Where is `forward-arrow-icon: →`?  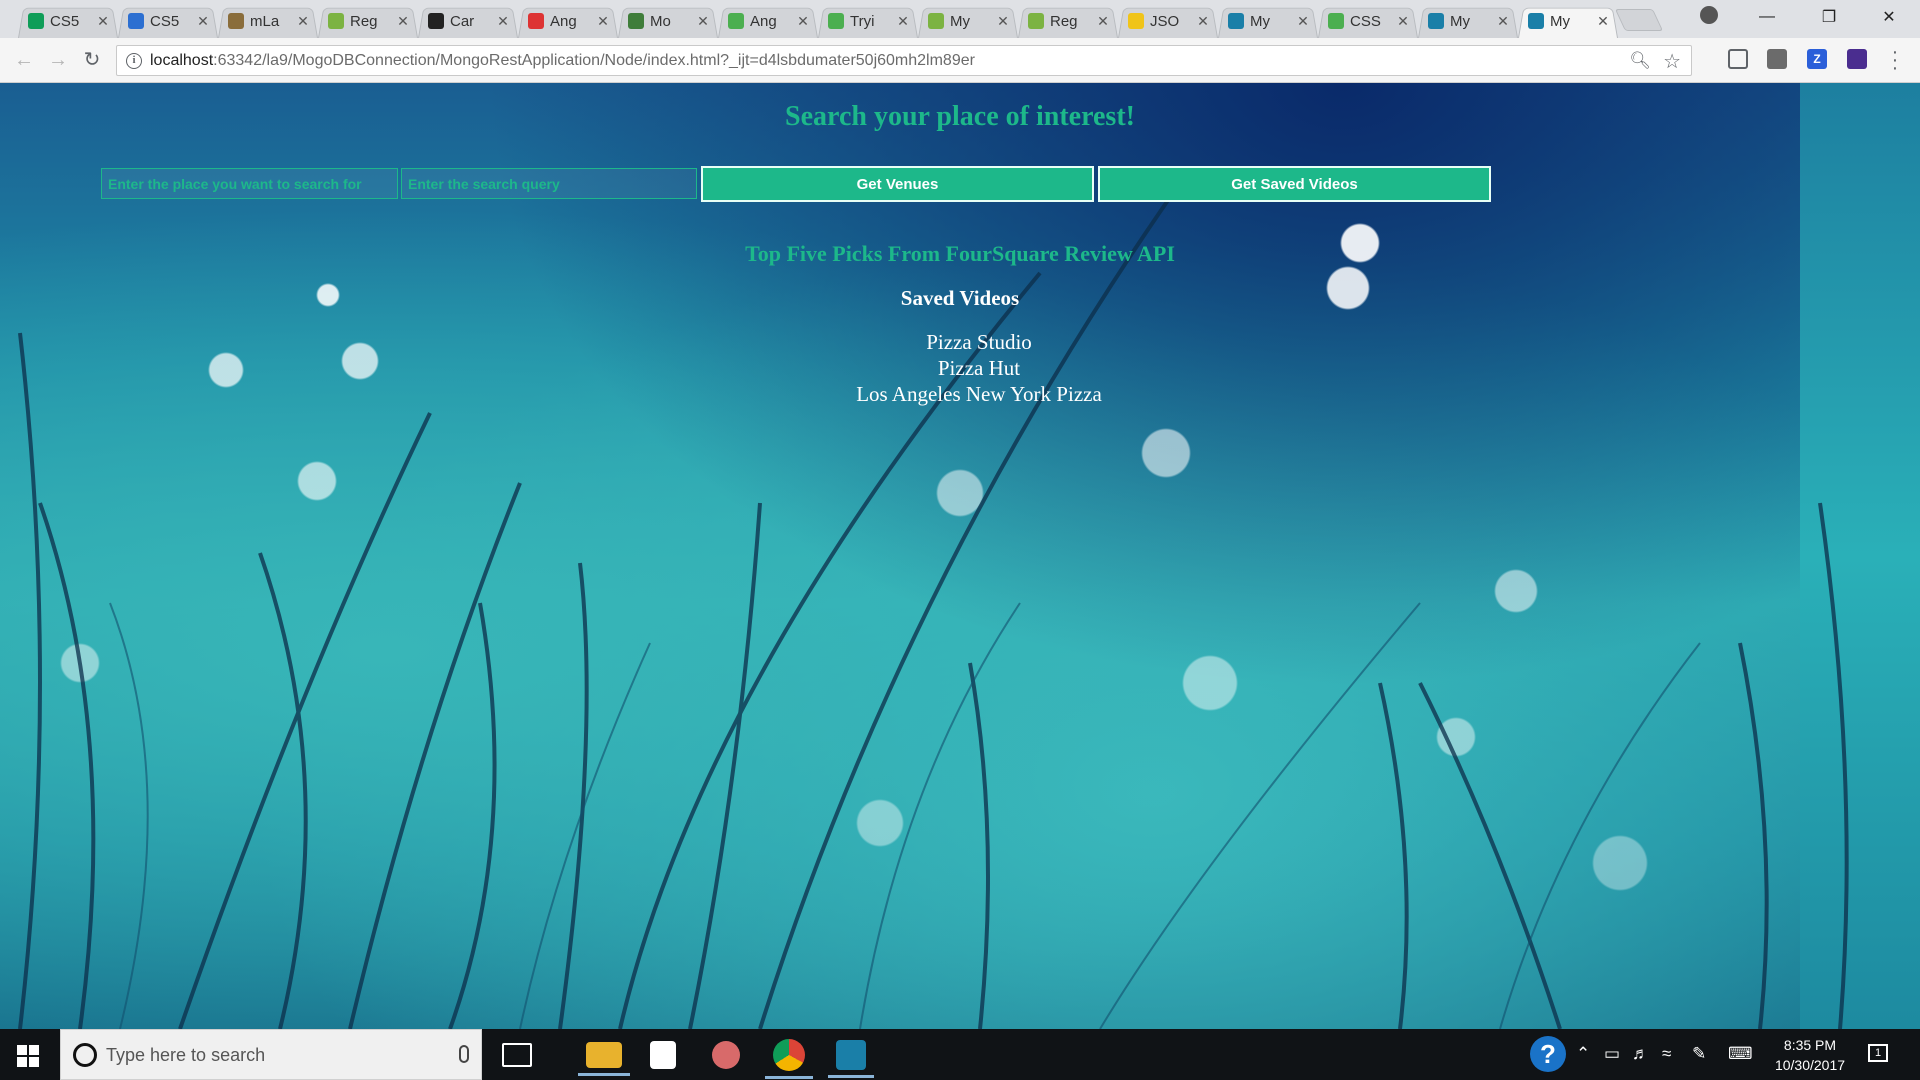 forward-arrow-icon: → is located at coordinates (58, 60).